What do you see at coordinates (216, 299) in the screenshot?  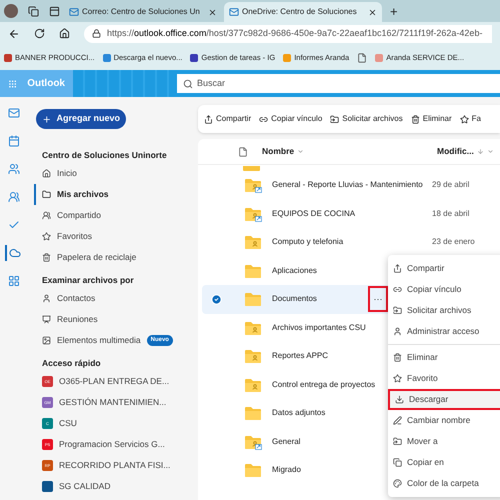 I see `selected-check-icon` at bounding box center [216, 299].